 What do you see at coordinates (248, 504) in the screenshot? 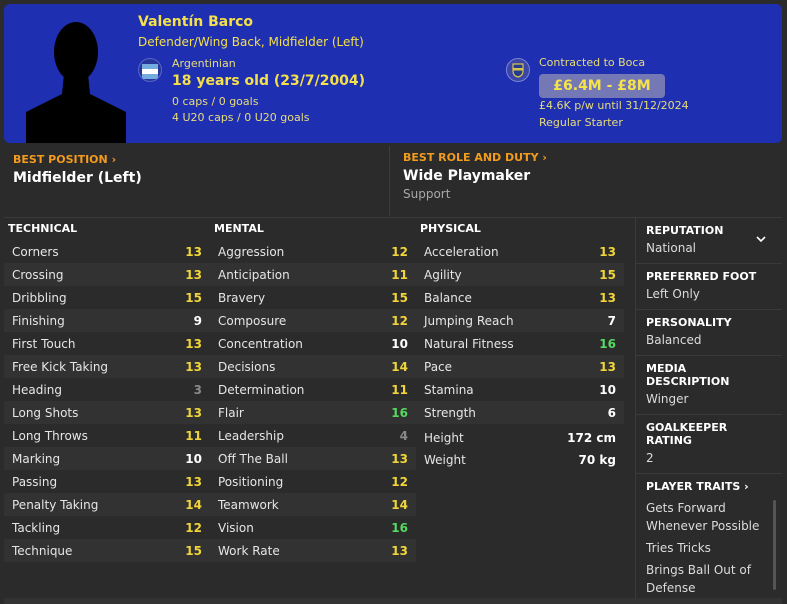
I see `attribute-name: Teamwork` at bounding box center [248, 504].